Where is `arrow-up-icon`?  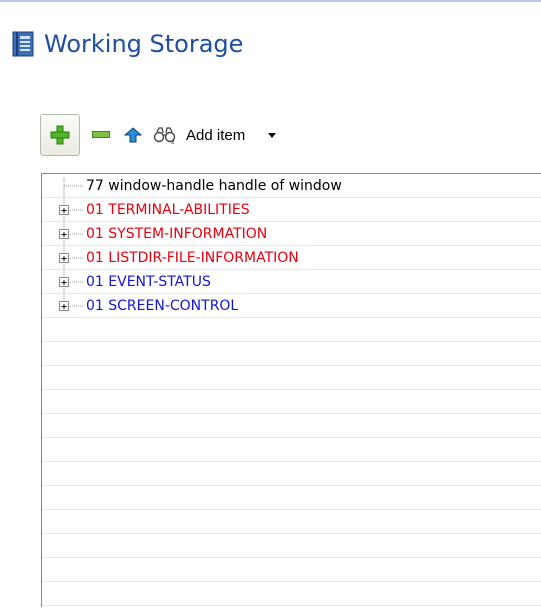
arrow-up-icon is located at coordinates (133, 135).